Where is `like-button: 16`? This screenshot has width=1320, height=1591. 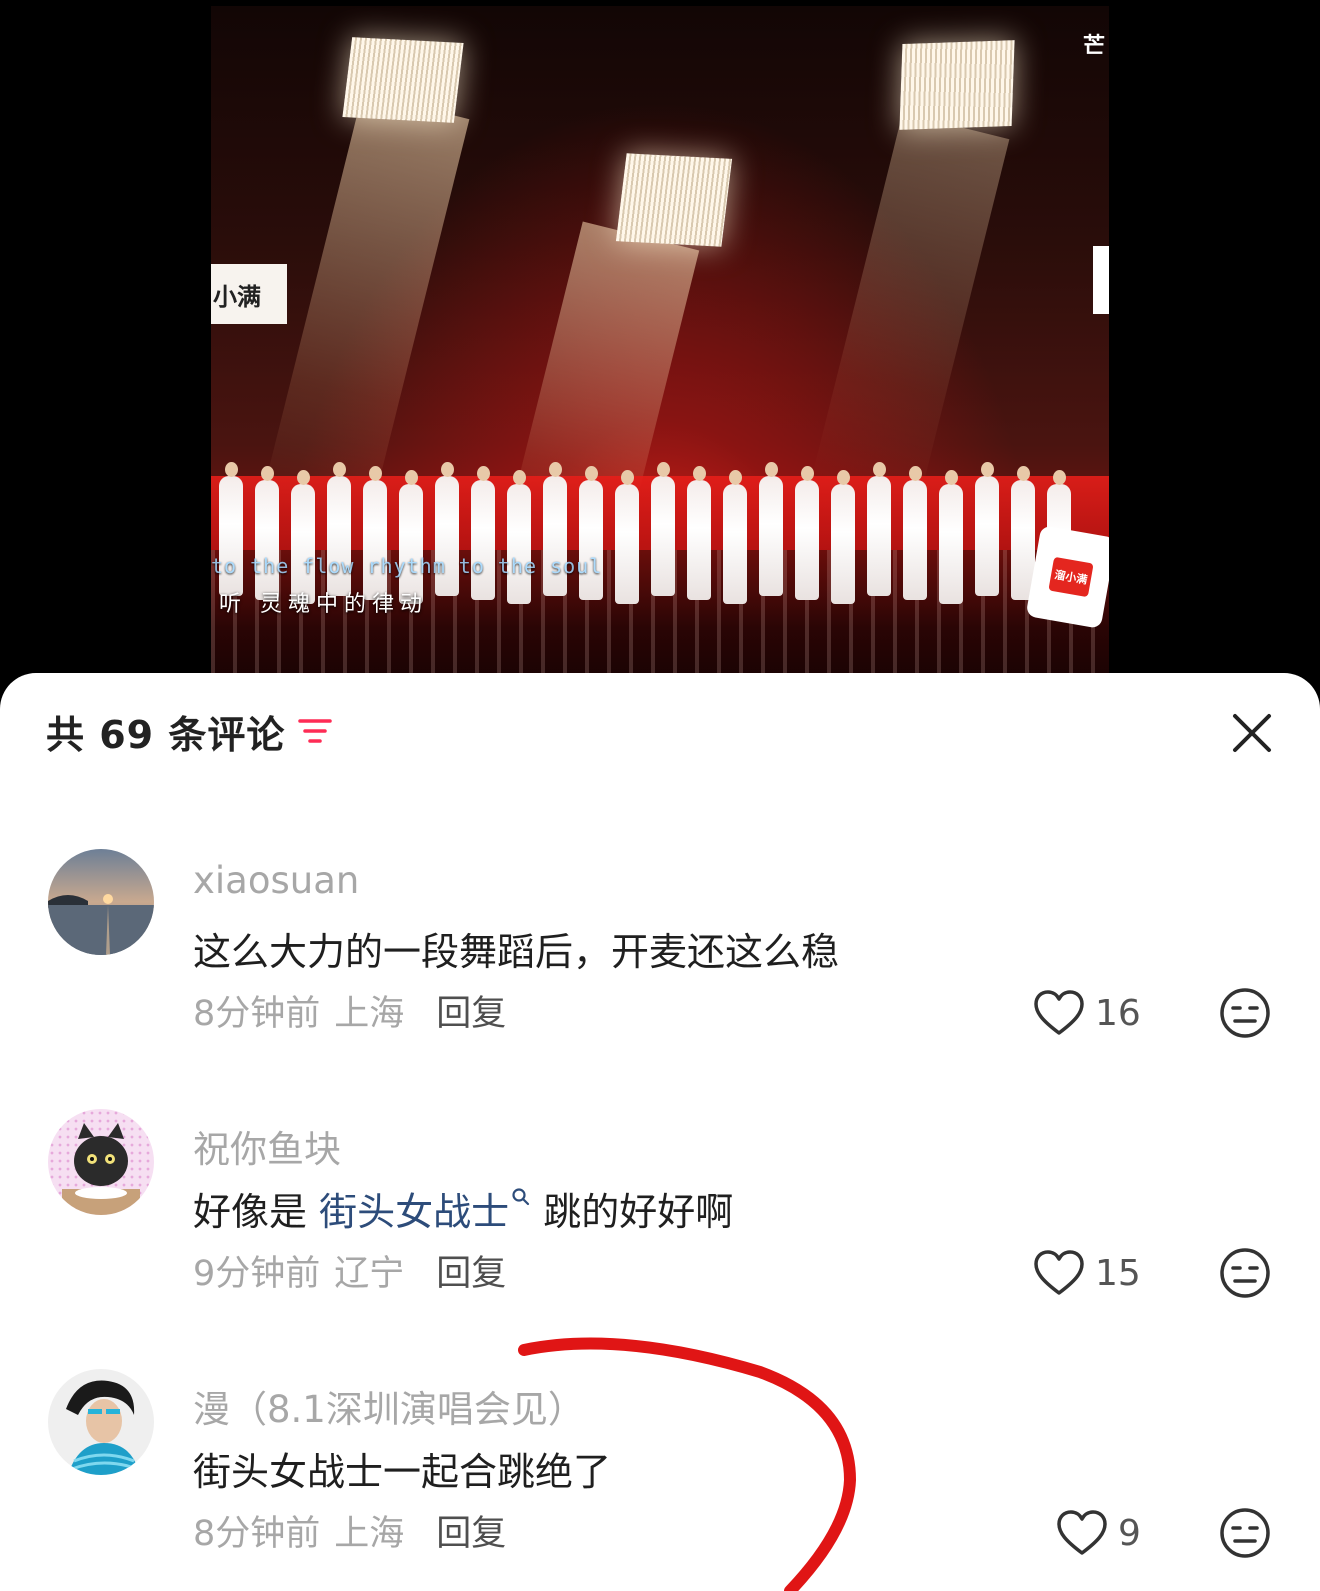
like-button: 16 is located at coordinates (1087, 1013).